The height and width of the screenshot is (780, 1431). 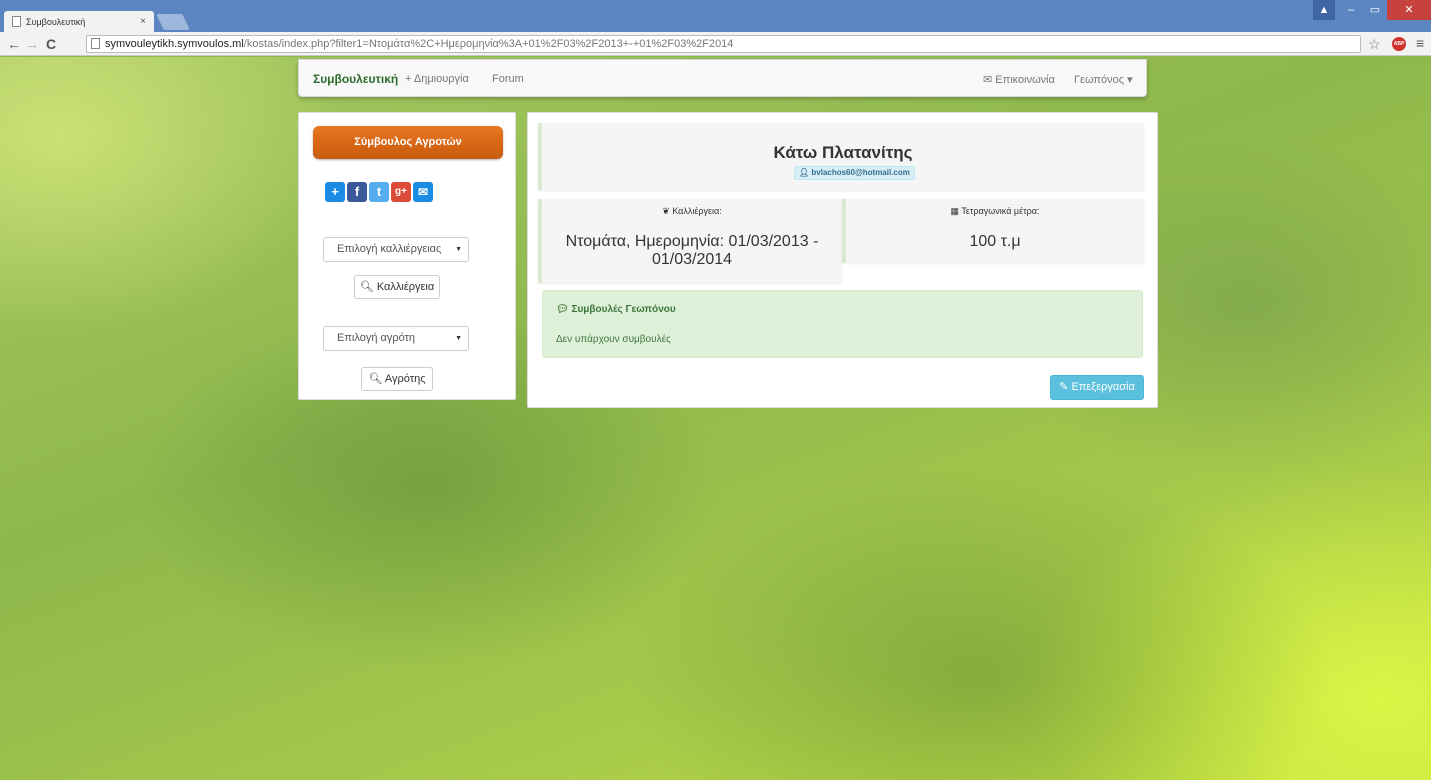 I want to click on adblock-icon: ABP, so click(x=1399, y=44).